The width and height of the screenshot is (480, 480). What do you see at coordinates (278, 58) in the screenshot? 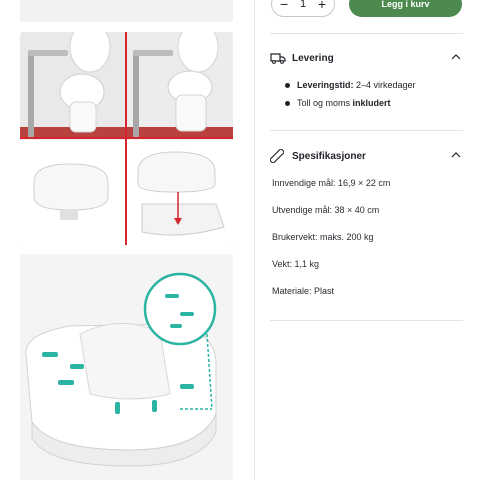
I see `truck-icon` at bounding box center [278, 58].